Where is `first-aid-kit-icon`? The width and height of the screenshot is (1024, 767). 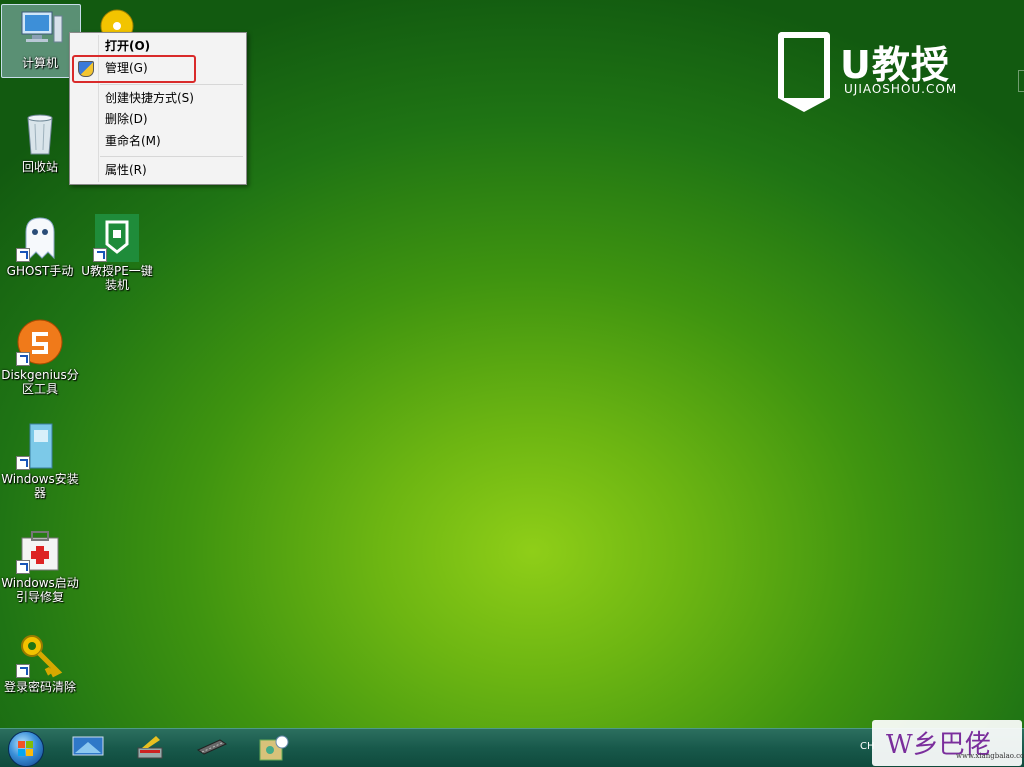
first-aid-kit-icon is located at coordinates (40, 550).